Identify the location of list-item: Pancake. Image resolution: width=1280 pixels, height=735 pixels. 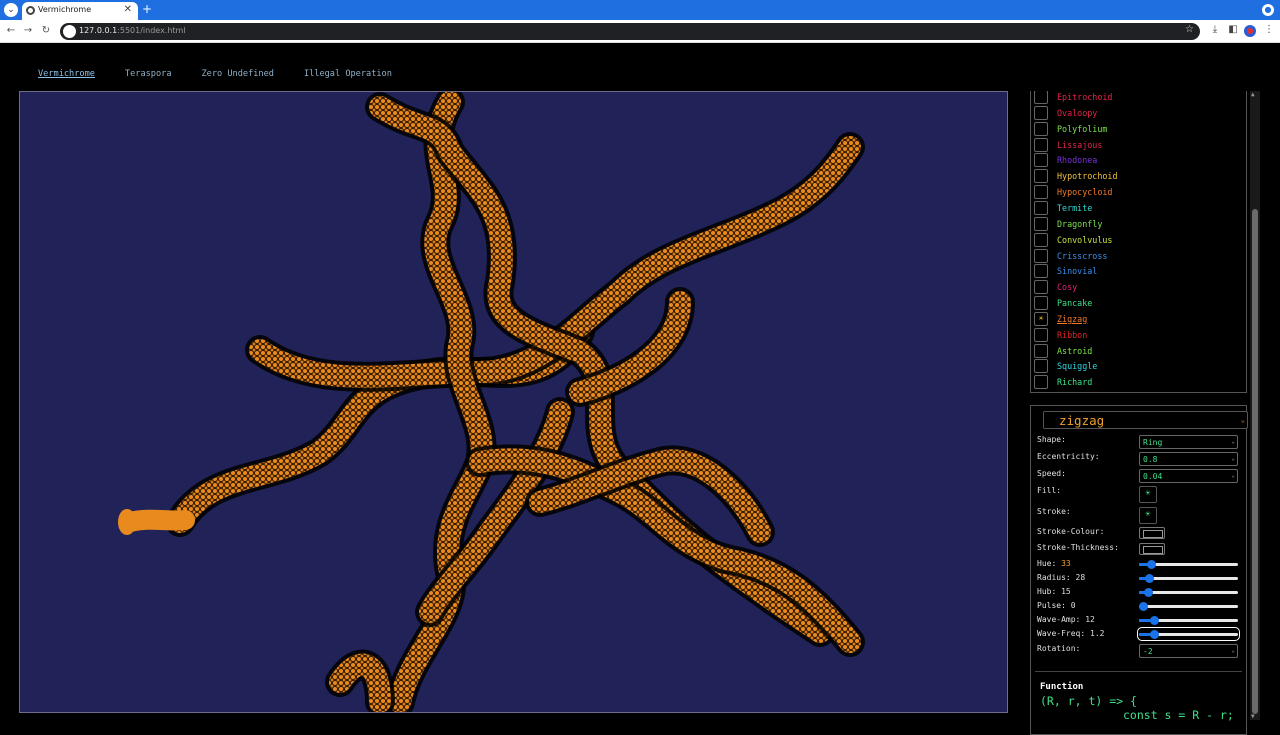
(1063, 303).